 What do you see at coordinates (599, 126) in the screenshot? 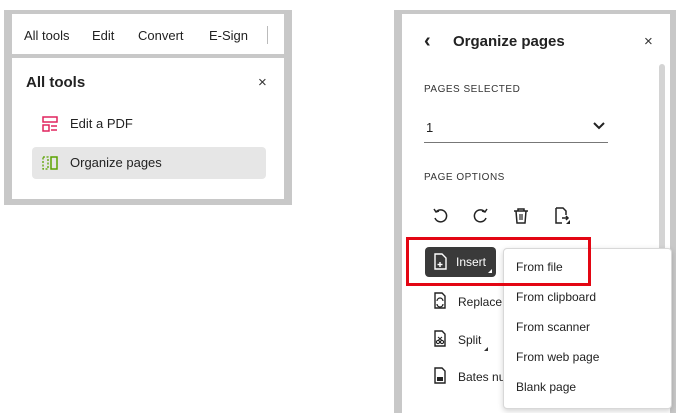
I see `chevron-down-icon` at bounding box center [599, 126].